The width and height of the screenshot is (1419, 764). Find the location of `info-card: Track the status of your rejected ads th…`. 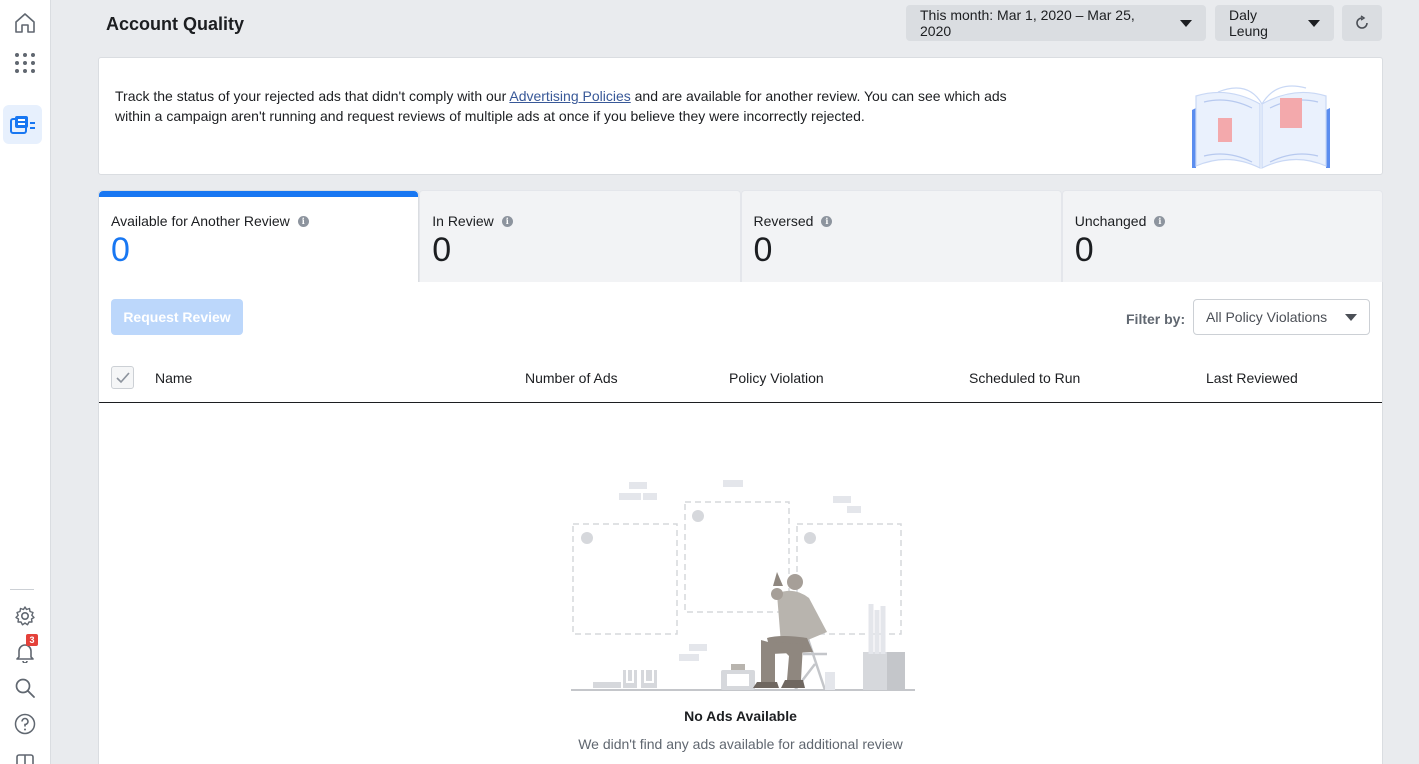

info-card: Track the status of your rejected ads th… is located at coordinates (740, 116).